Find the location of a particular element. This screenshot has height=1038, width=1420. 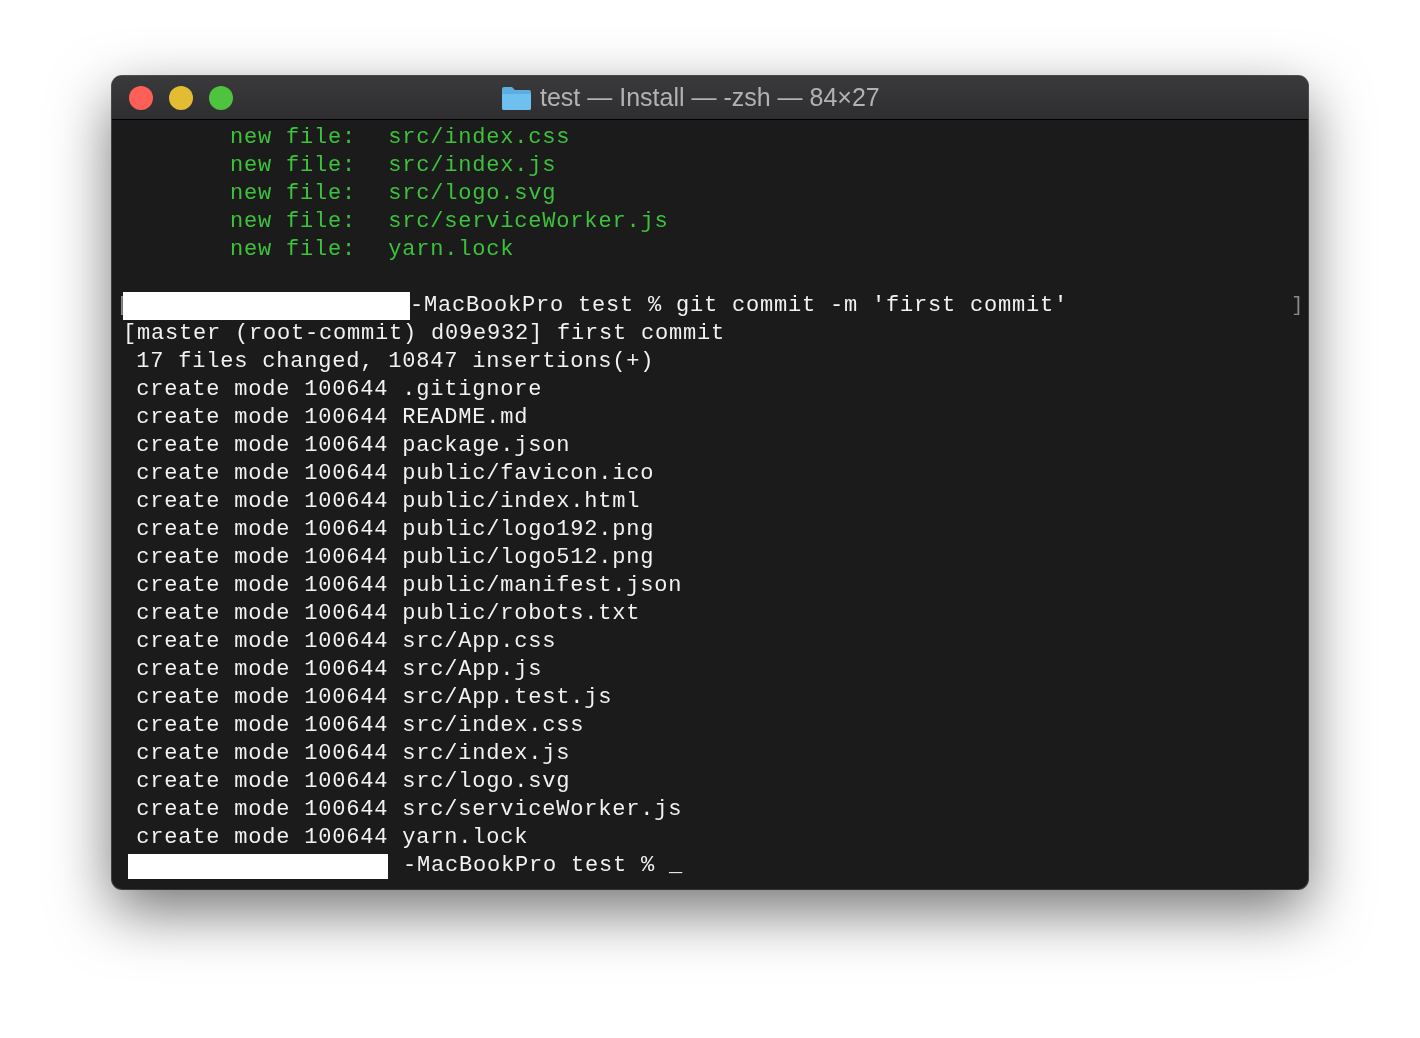

output-line: create mode 100644 .gitignore is located at coordinates (339, 390).